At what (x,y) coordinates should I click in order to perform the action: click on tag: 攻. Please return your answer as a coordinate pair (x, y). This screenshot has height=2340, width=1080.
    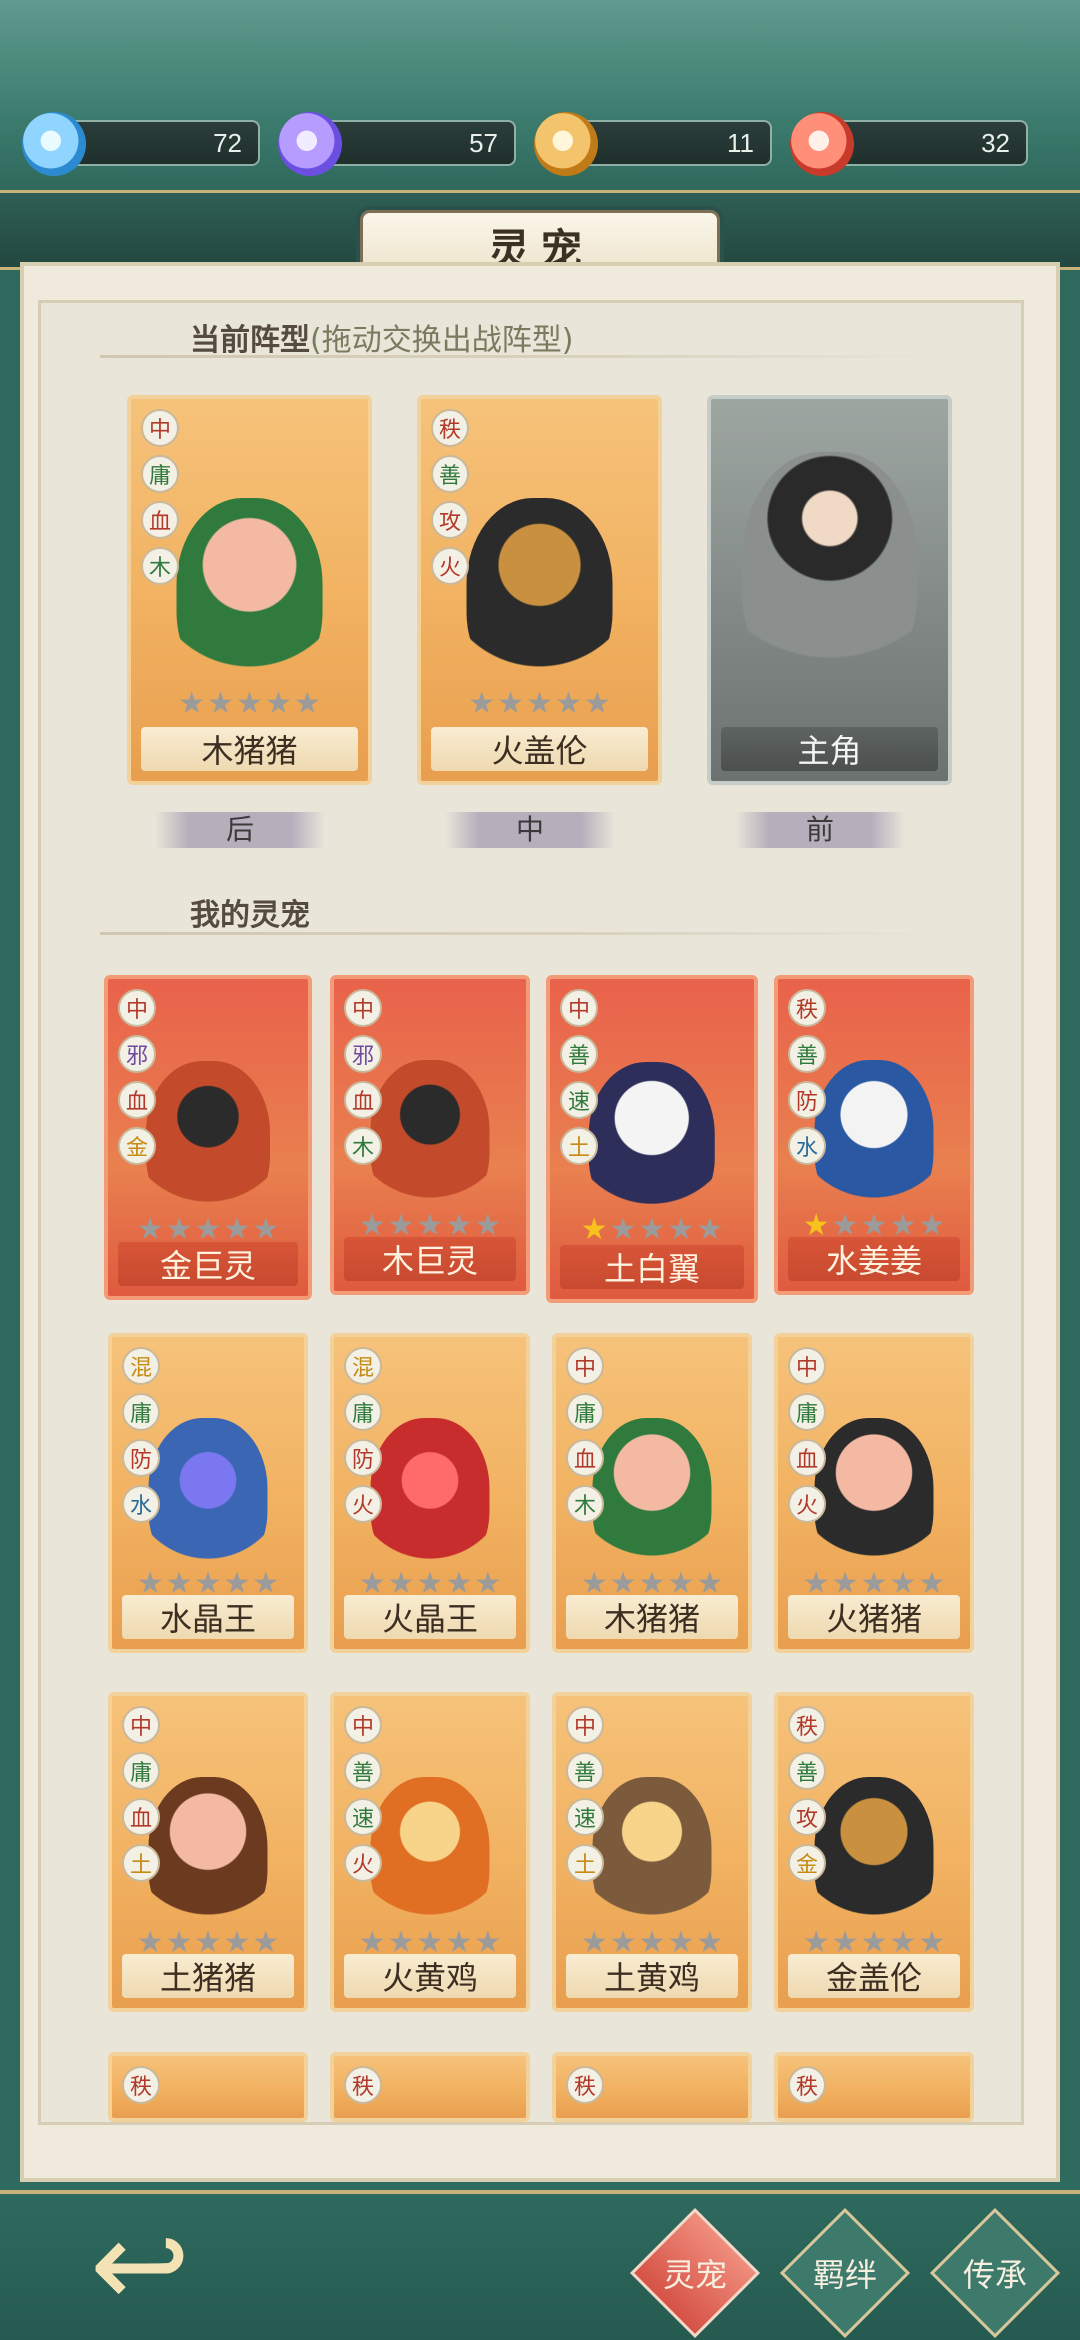
    Looking at the image, I should click on (807, 1817).